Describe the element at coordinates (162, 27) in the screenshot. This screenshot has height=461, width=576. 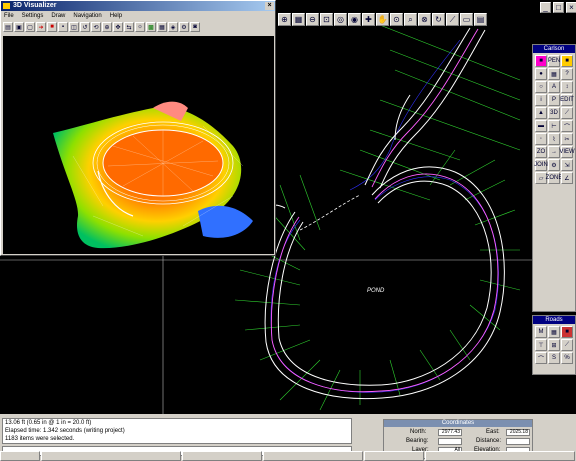
I see `surface-icon: ▦` at that location.